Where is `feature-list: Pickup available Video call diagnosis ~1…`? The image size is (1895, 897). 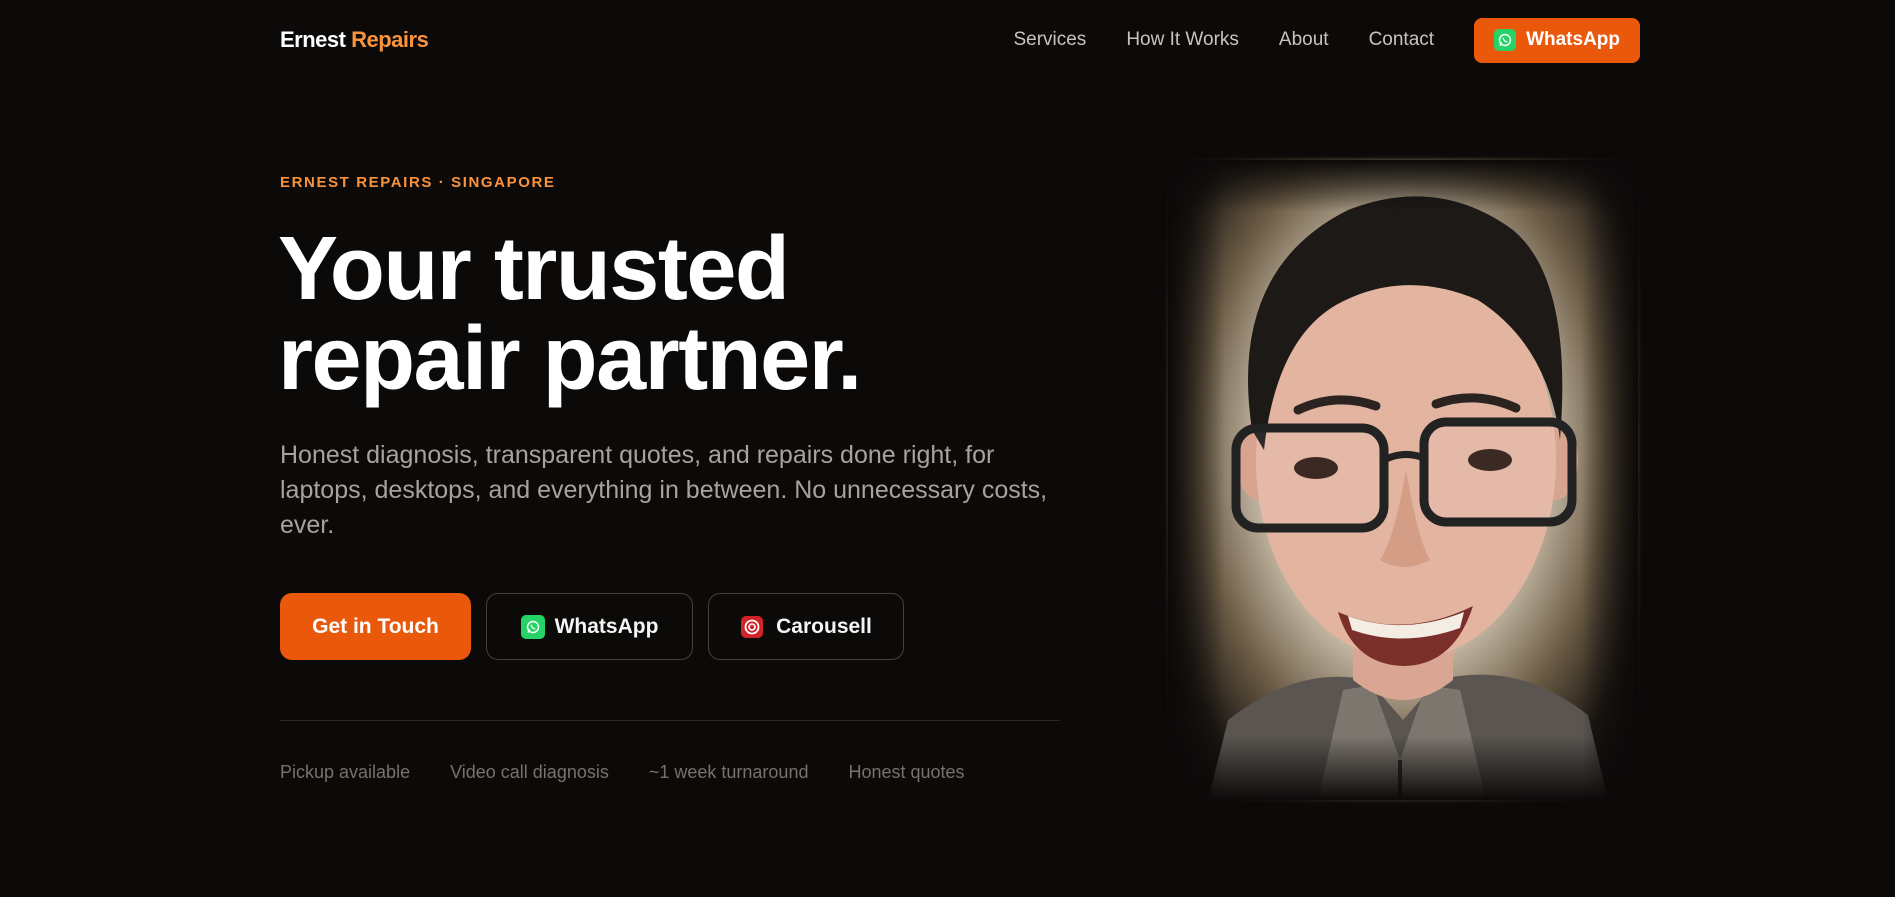 feature-list: Pickup available Video call diagnosis ~1… is located at coordinates (642, 772).